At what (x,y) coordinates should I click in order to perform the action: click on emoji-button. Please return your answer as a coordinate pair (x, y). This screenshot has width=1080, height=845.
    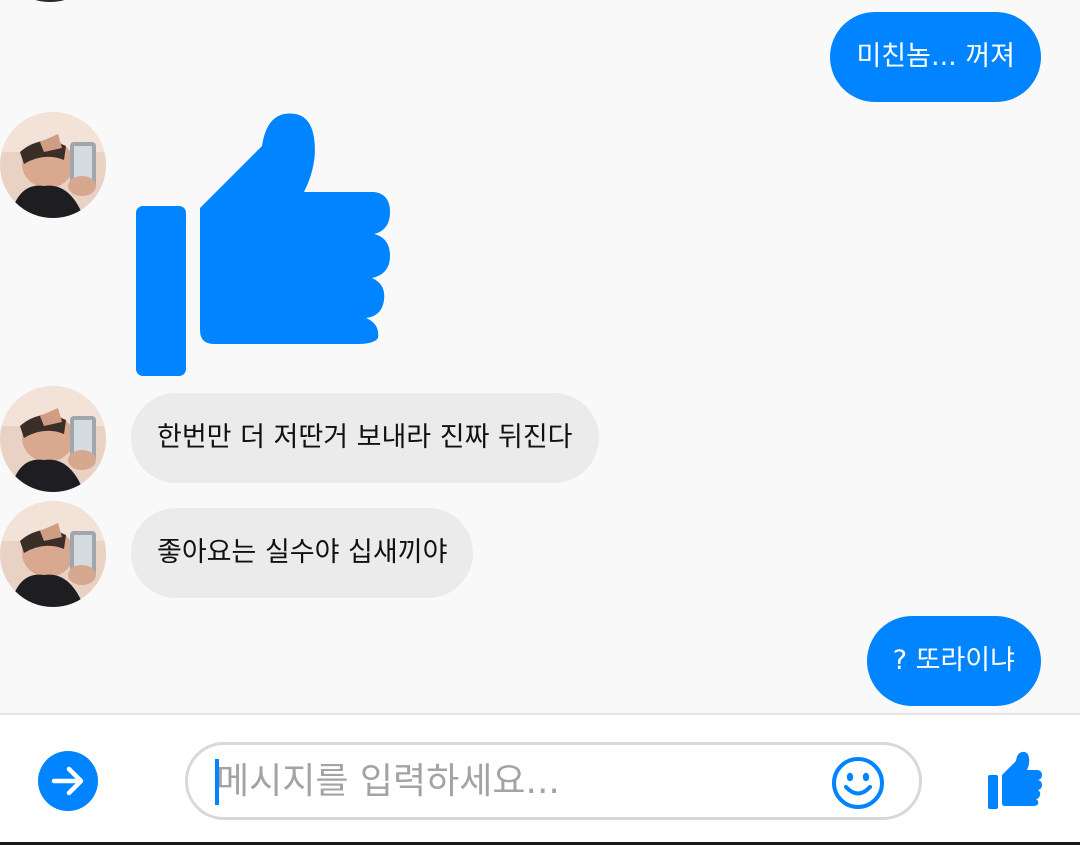
    Looking at the image, I should click on (858, 783).